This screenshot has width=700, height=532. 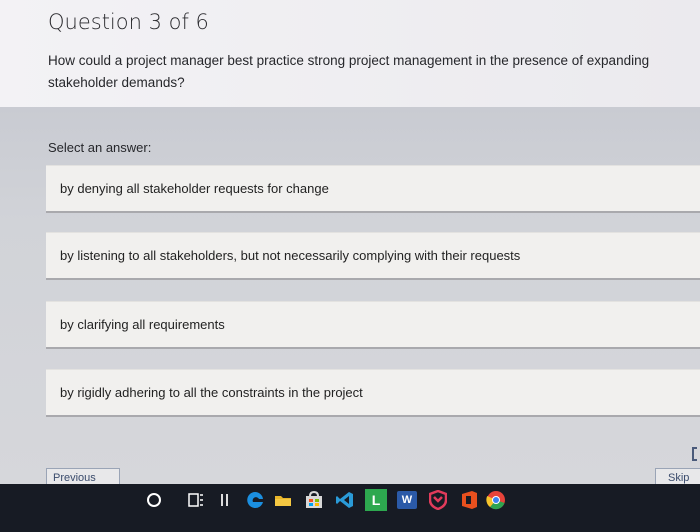 I want to click on mcafee-shield-icon, so click(x=438, y=500).